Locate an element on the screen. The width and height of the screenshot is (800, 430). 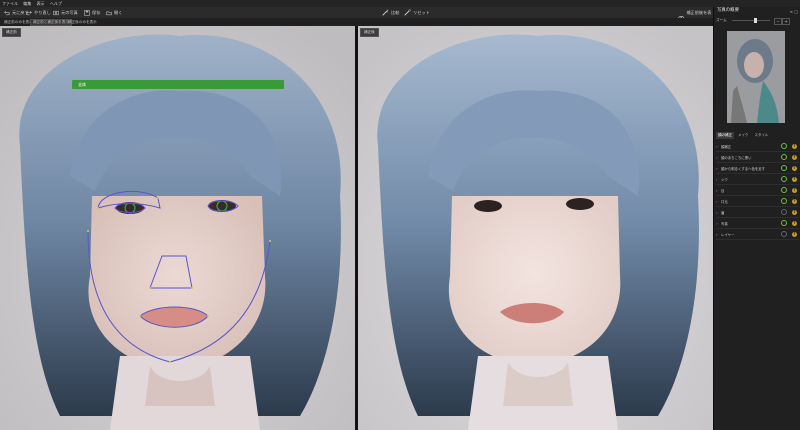
zoom-row: ズーム − + is located at coordinates (757, 21).